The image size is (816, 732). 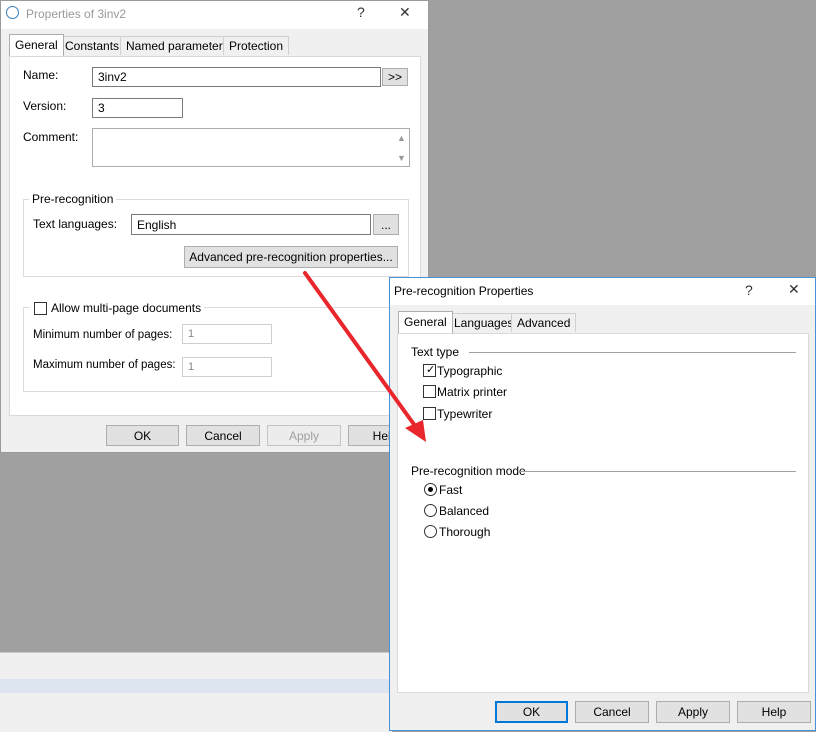 I want to click on prerec-tab-general: General, so click(x=425, y=322).